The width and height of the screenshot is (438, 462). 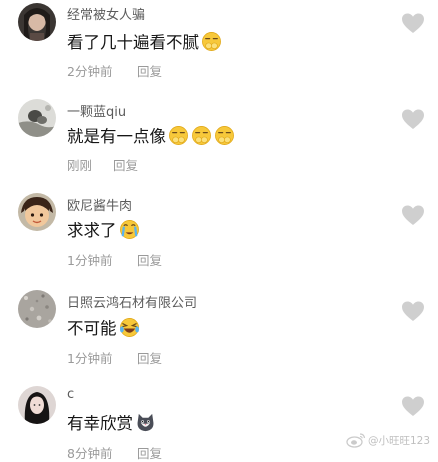 What do you see at coordinates (90, 71) in the screenshot?
I see `comment-time: 2分钟前` at bounding box center [90, 71].